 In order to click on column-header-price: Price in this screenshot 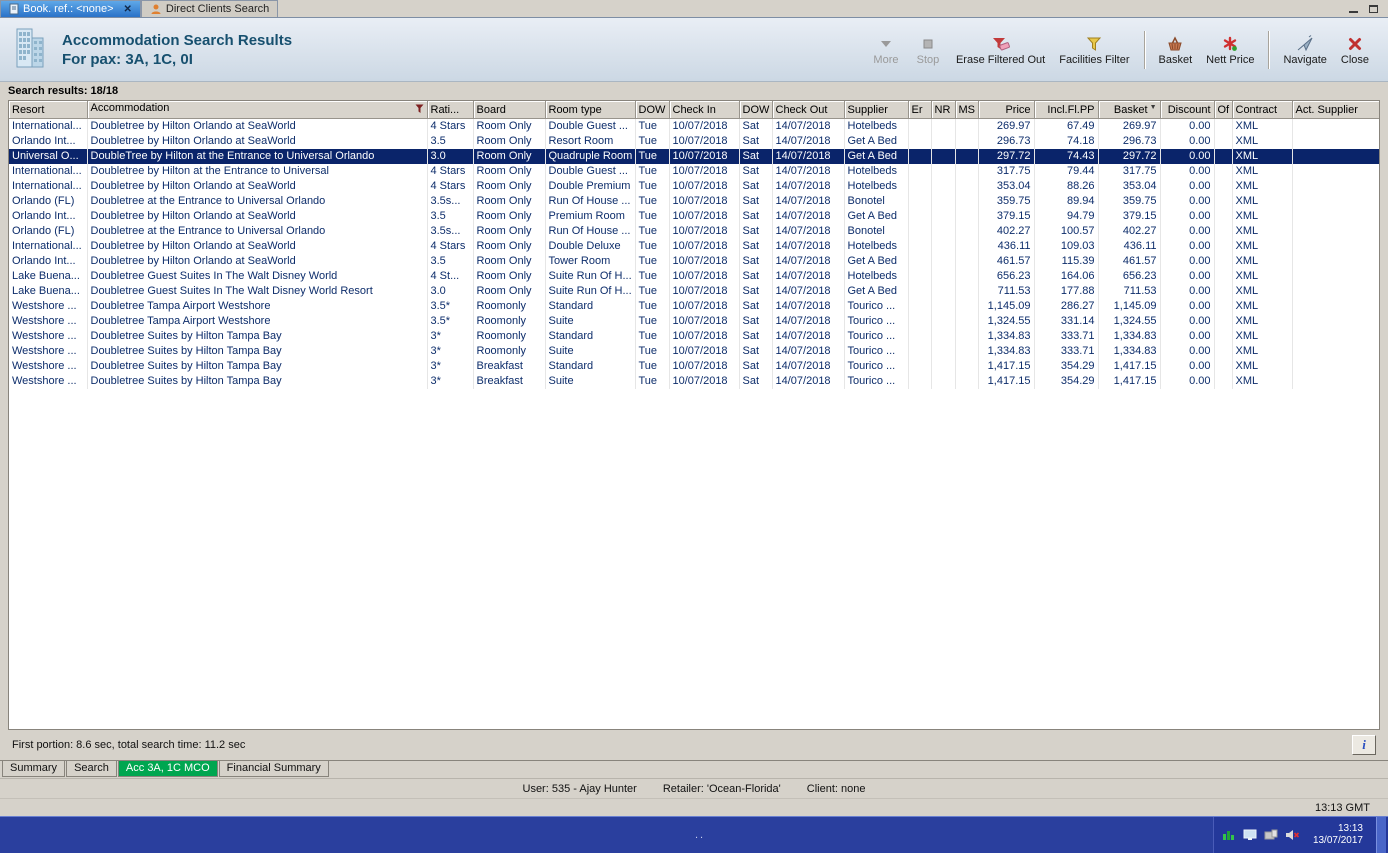, I will do `click(1006, 110)`.